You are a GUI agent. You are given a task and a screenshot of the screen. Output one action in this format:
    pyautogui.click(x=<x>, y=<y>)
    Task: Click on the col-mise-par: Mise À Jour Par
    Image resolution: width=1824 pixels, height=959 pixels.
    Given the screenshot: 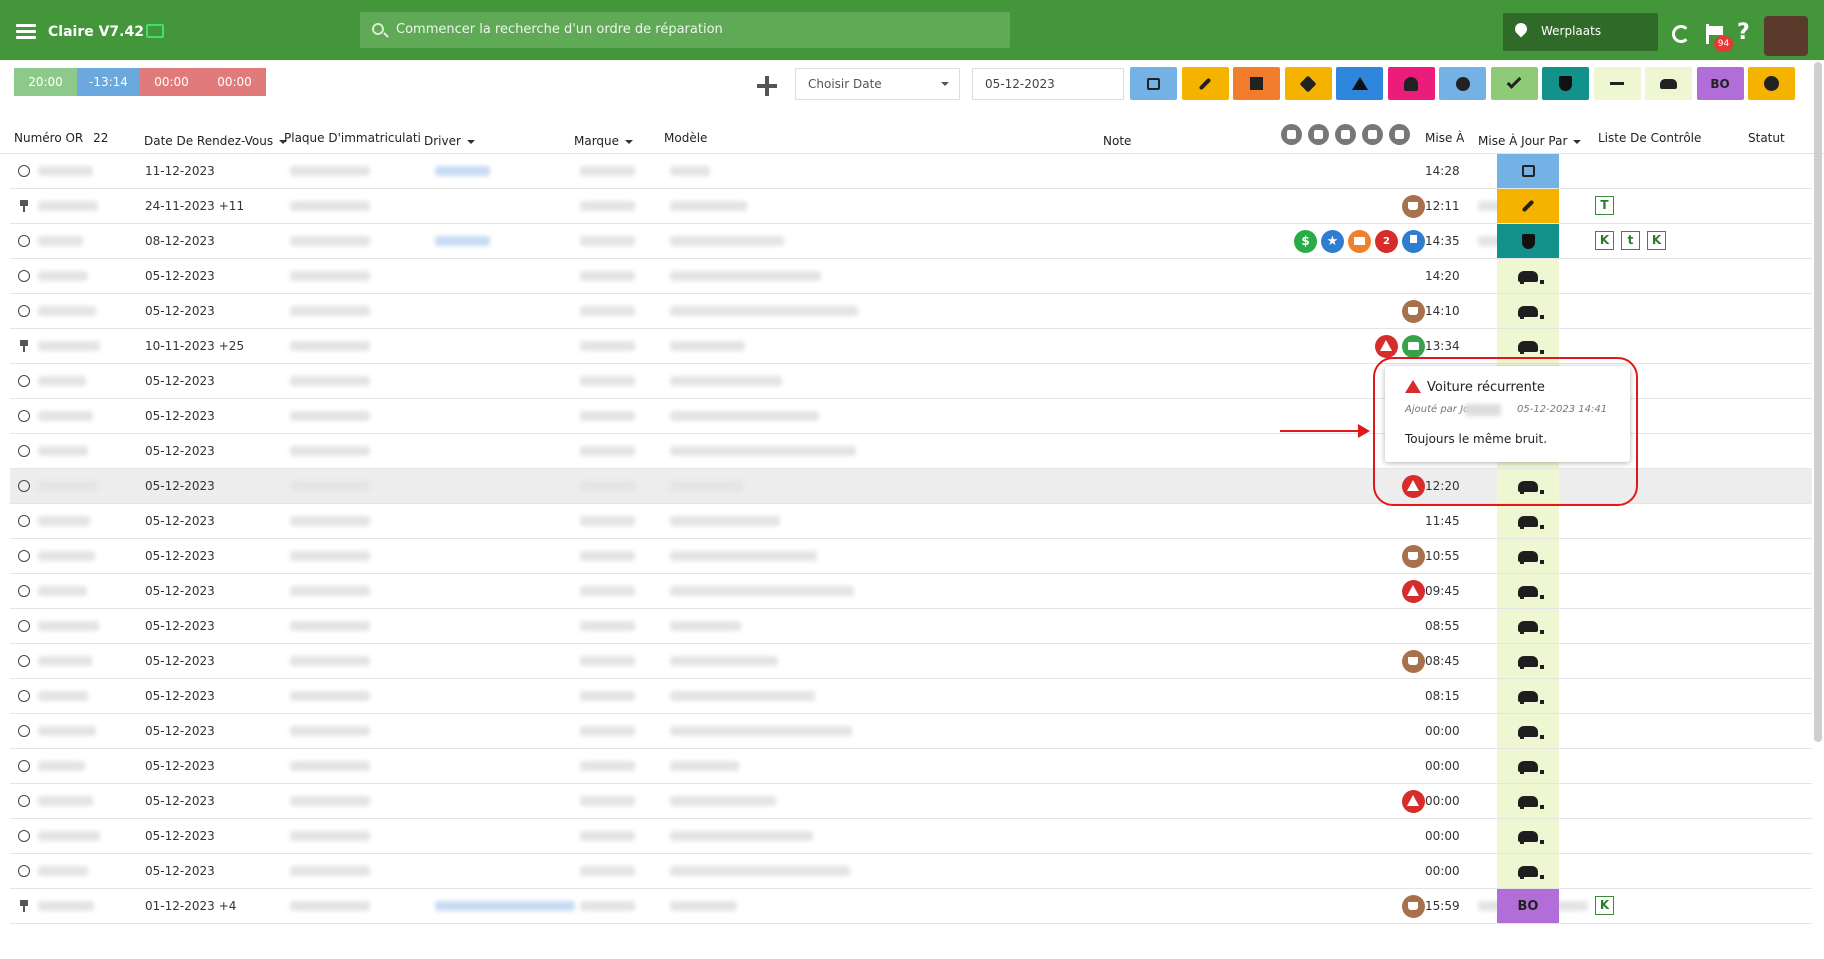 What is the action you would take?
    pyautogui.click(x=1530, y=141)
    